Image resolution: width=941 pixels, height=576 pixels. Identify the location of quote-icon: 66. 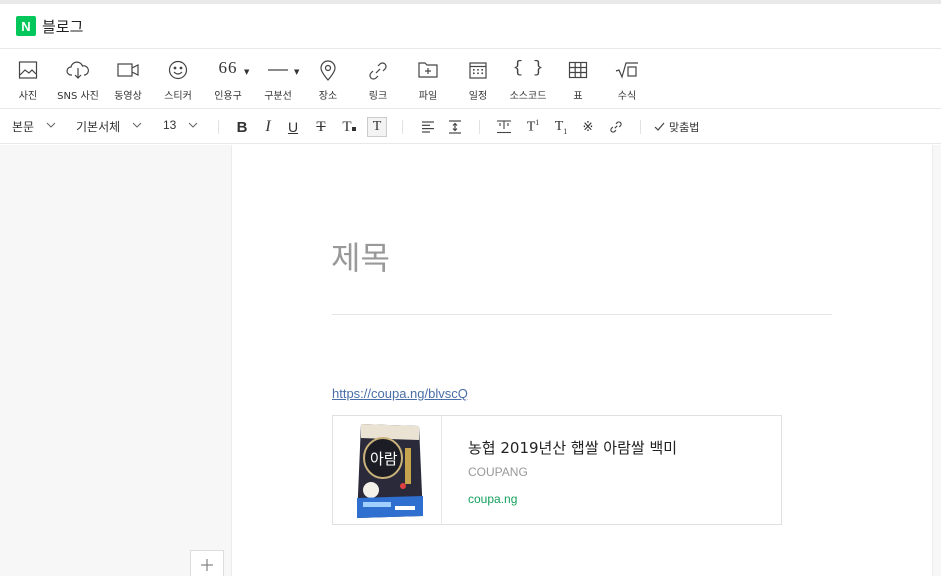
(228, 67).